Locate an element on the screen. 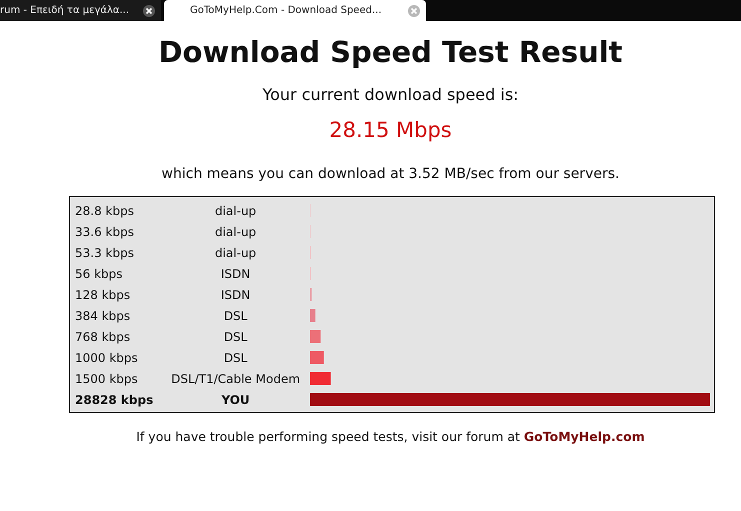 This screenshot has width=741, height=511. speed-value: 28.15 Mbps is located at coordinates (390, 130).